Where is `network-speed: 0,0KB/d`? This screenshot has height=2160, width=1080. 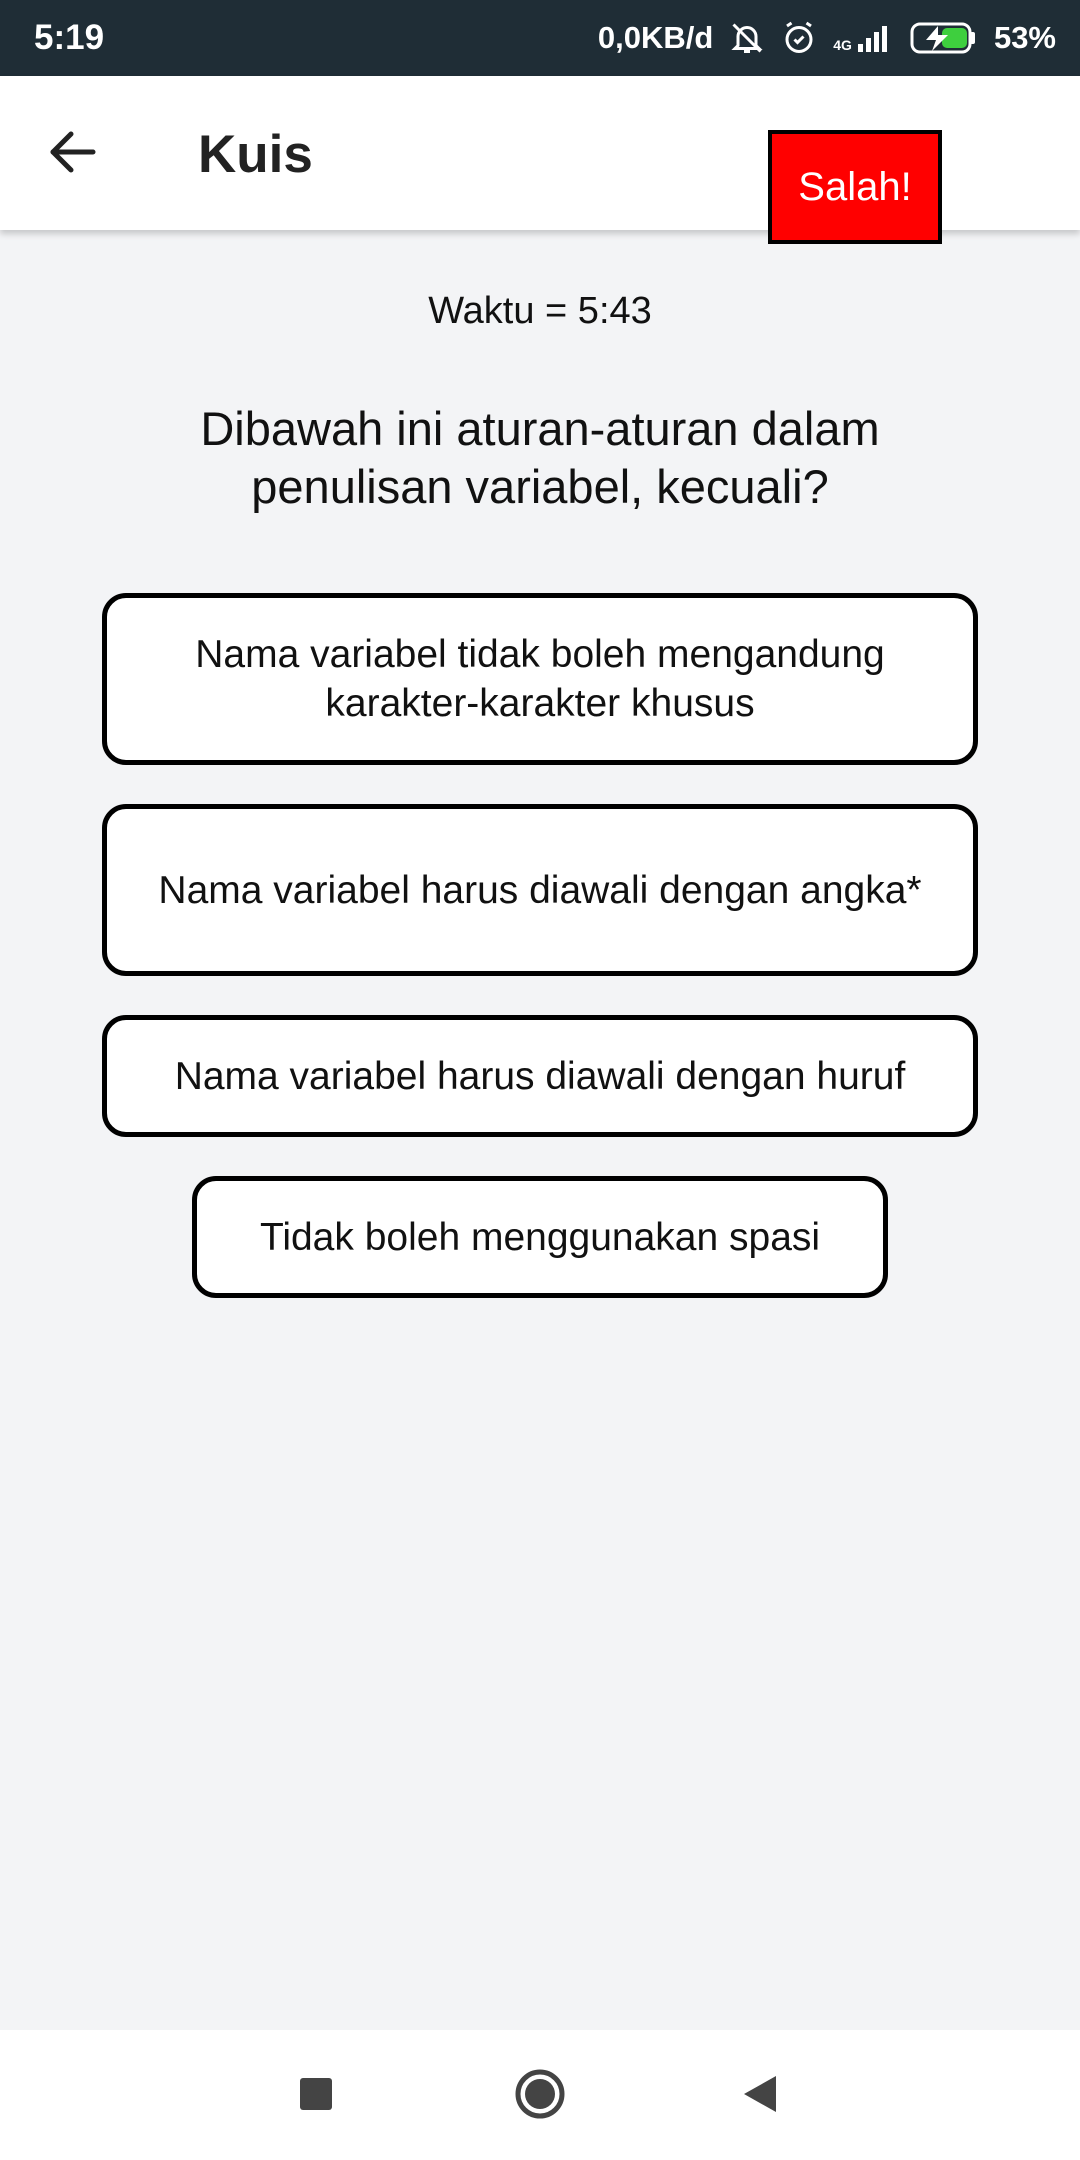
network-speed: 0,0KB/d is located at coordinates (655, 37).